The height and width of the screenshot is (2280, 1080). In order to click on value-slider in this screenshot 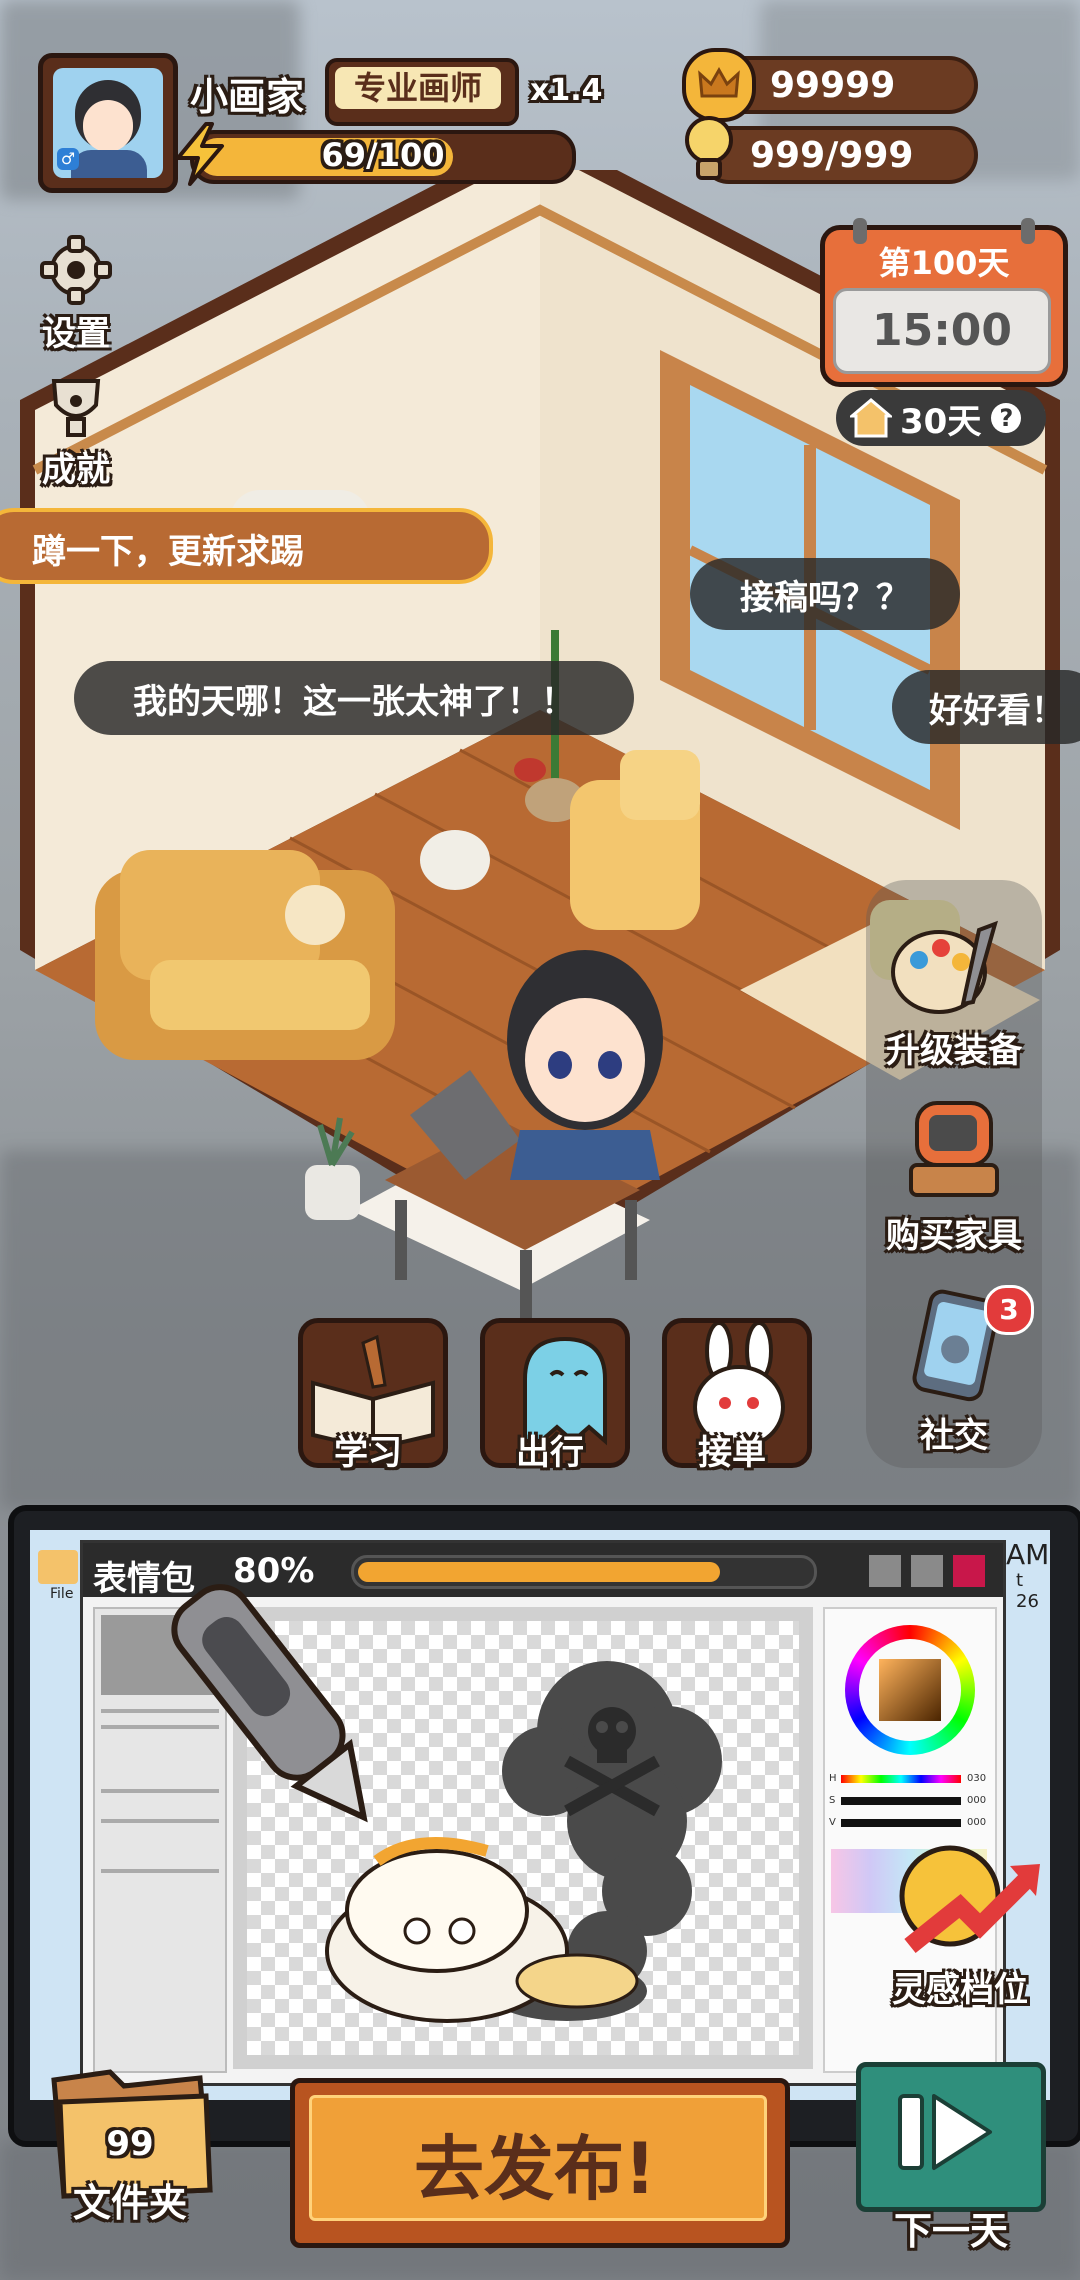, I will do `click(901, 1823)`.